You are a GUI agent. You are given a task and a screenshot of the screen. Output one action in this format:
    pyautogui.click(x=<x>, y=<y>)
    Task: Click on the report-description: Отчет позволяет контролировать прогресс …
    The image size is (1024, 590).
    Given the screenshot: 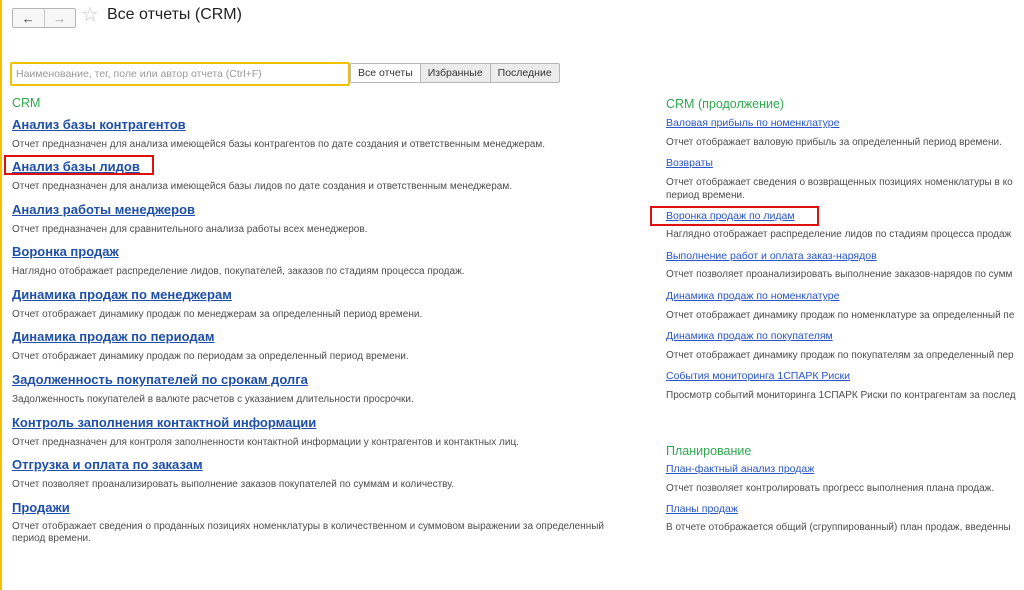 What is the action you would take?
    pyautogui.click(x=830, y=488)
    